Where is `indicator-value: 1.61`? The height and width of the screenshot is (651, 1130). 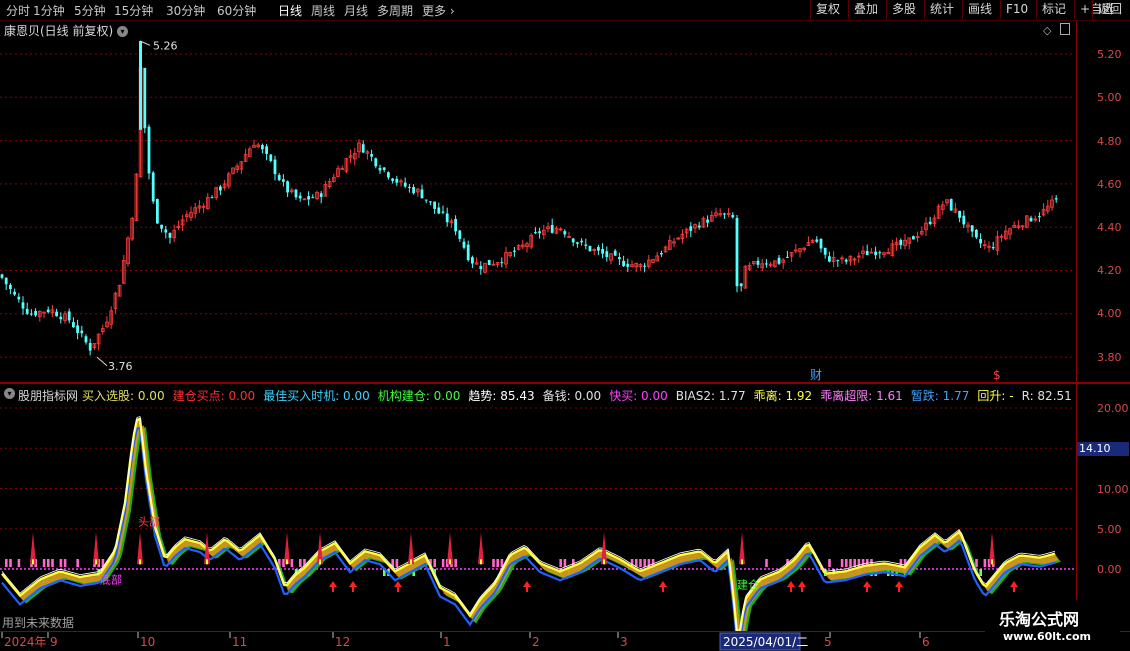
indicator-value: 1.61 is located at coordinates (887, 396).